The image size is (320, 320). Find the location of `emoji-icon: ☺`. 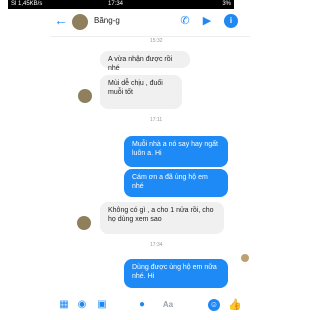

emoji-icon: ☺ is located at coordinates (214, 305).